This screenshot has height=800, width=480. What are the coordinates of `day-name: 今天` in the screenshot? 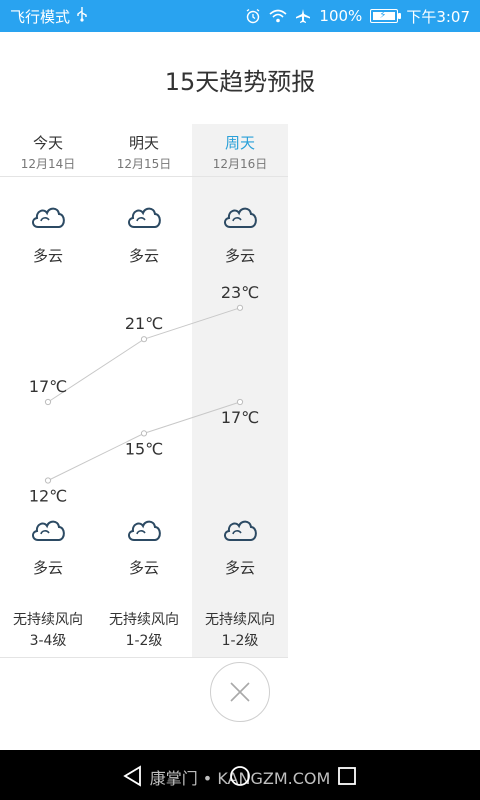 It's located at (47, 143).